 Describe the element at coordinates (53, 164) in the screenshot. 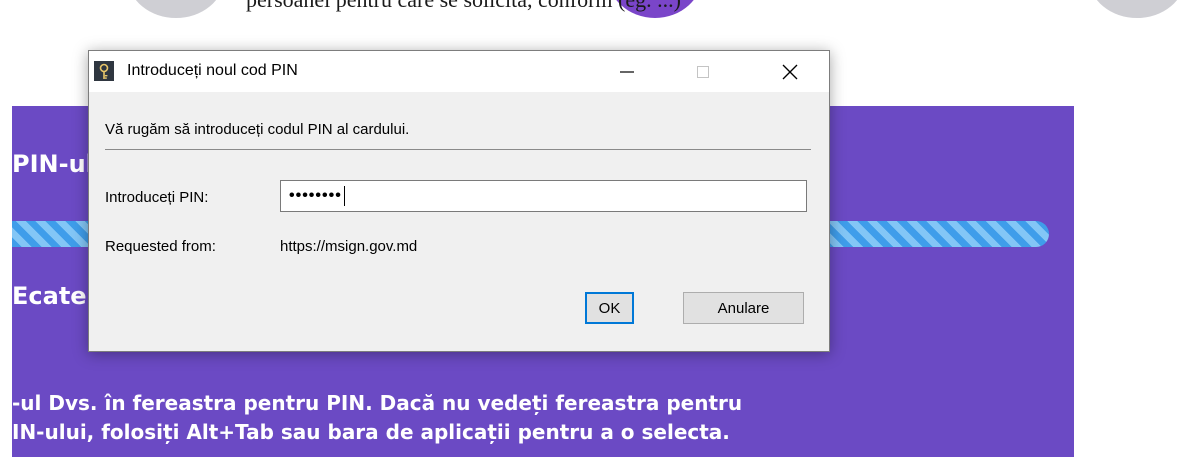

I see `panel-heading: PIN-ul` at that location.